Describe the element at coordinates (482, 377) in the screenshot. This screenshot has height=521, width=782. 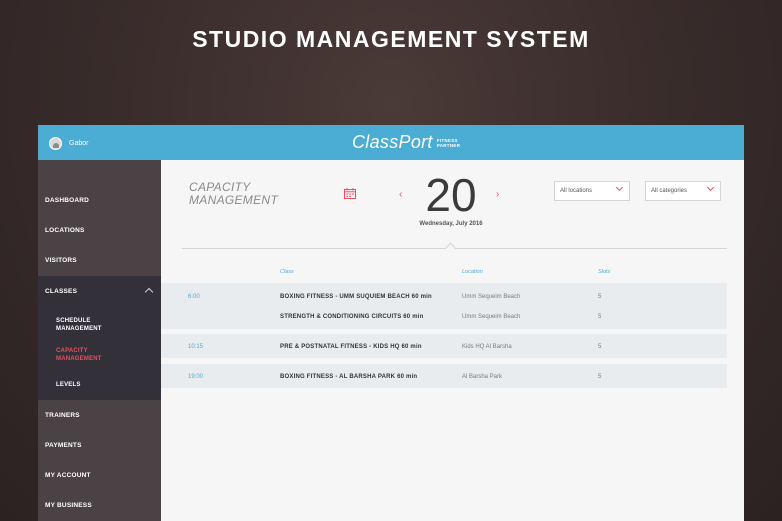
I see `row-location: Al Barsha Park` at that location.